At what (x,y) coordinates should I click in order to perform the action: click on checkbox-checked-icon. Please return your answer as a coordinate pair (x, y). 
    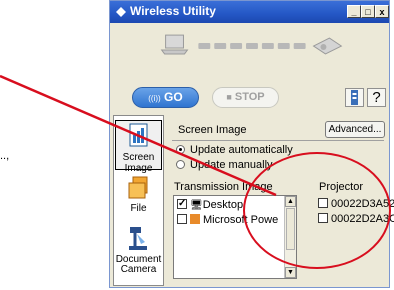
    Looking at the image, I should click on (182, 204).